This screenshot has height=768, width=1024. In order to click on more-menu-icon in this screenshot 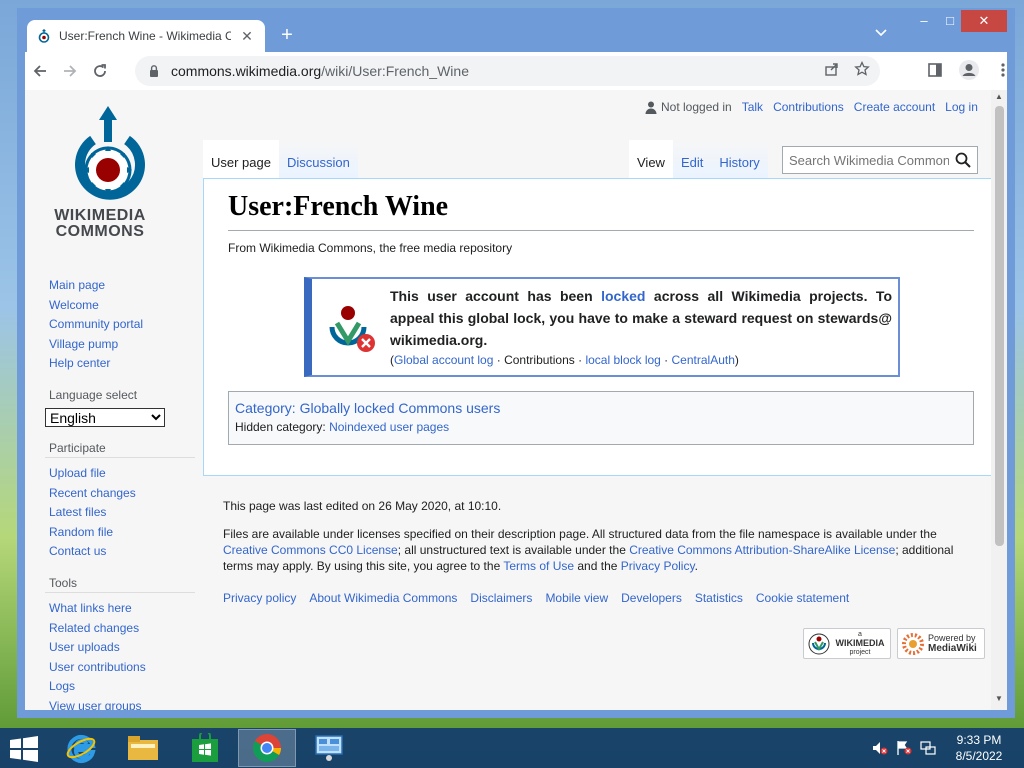, I will do `click(1003, 70)`.